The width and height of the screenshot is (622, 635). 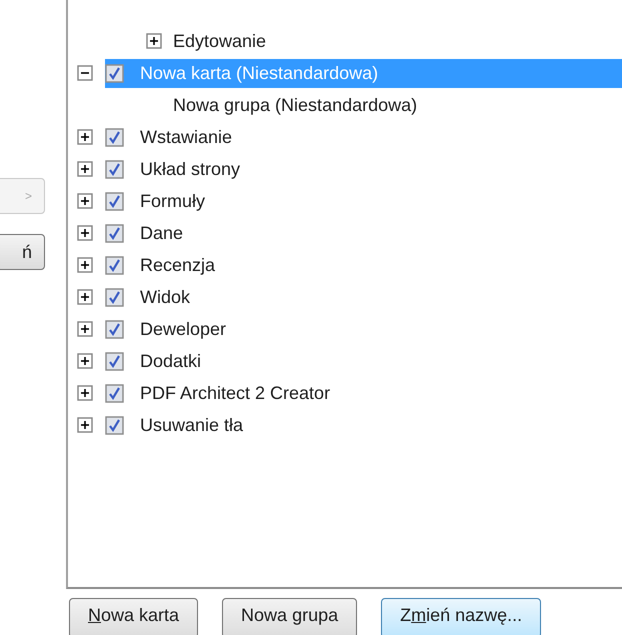 What do you see at coordinates (170, 361) in the screenshot?
I see `tree-item: Dodatki` at bounding box center [170, 361].